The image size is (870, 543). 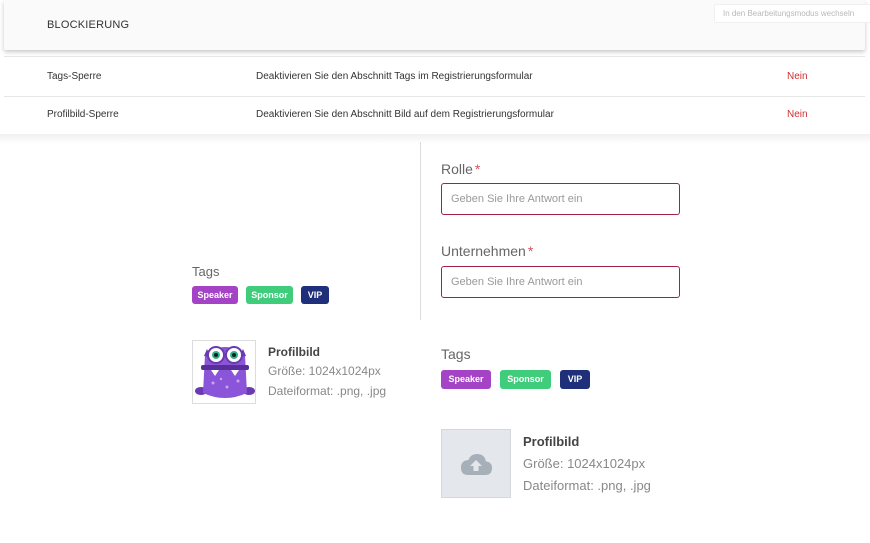 What do you see at coordinates (324, 371) in the screenshot?
I see `profile-image-size-left: Größe: 1024x1024px` at bounding box center [324, 371].